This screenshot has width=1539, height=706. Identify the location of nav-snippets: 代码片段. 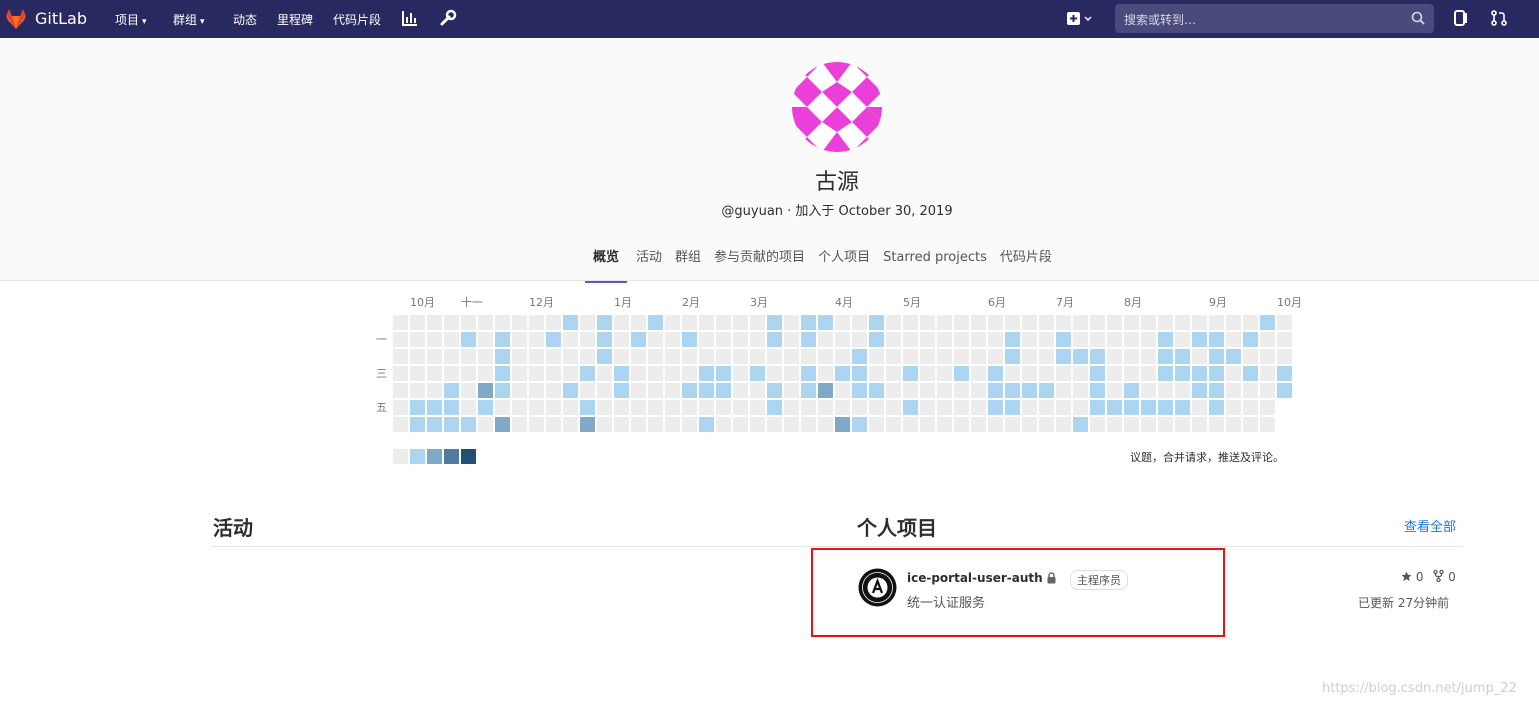
(357, 19).